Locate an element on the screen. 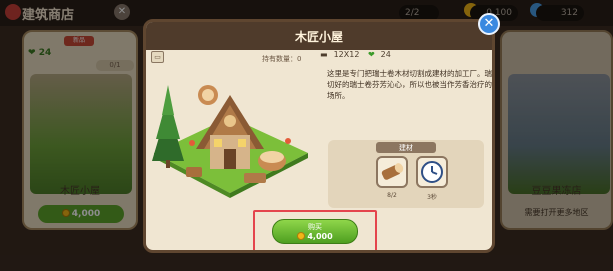 This screenshot has width=613, height=271. building-hearts: 24 is located at coordinates (385, 54).